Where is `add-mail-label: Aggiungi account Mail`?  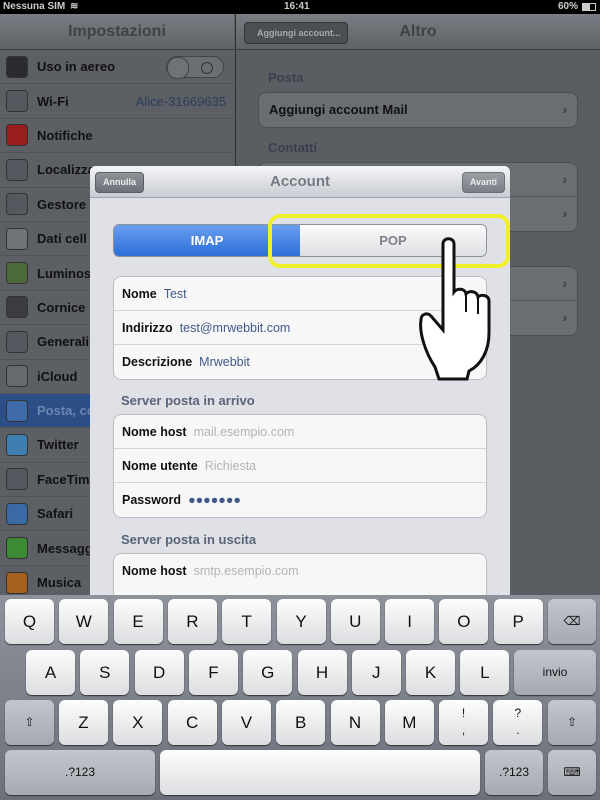 add-mail-label: Aggiungi account Mail is located at coordinates (338, 109).